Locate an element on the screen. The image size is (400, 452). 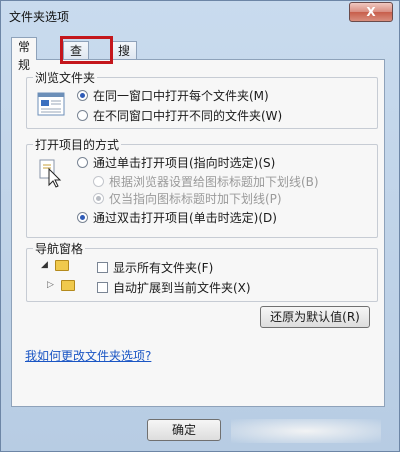
checkbox-label: 显示所有文件夹(F) is located at coordinates (163, 268).